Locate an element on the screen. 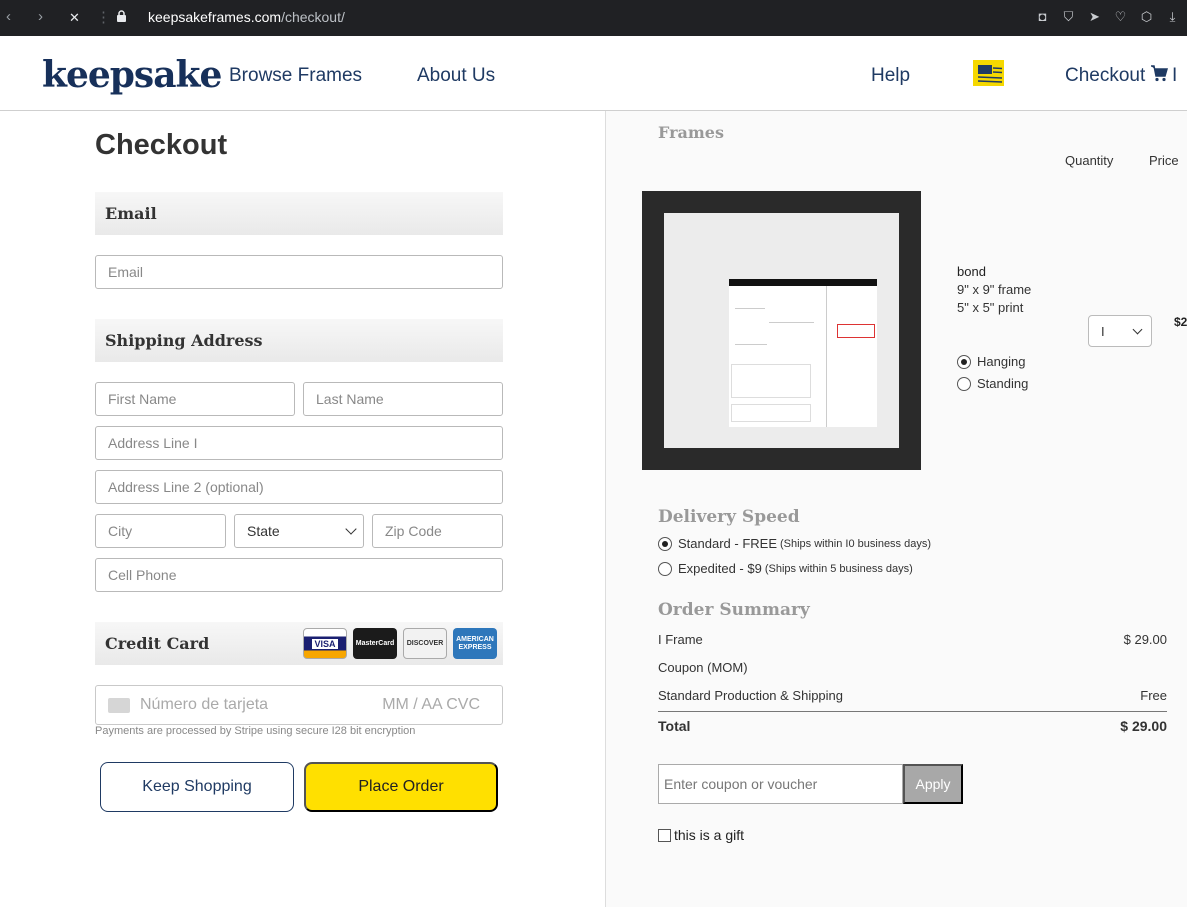  back-icon: ‹ is located at coordinates (8, 16).